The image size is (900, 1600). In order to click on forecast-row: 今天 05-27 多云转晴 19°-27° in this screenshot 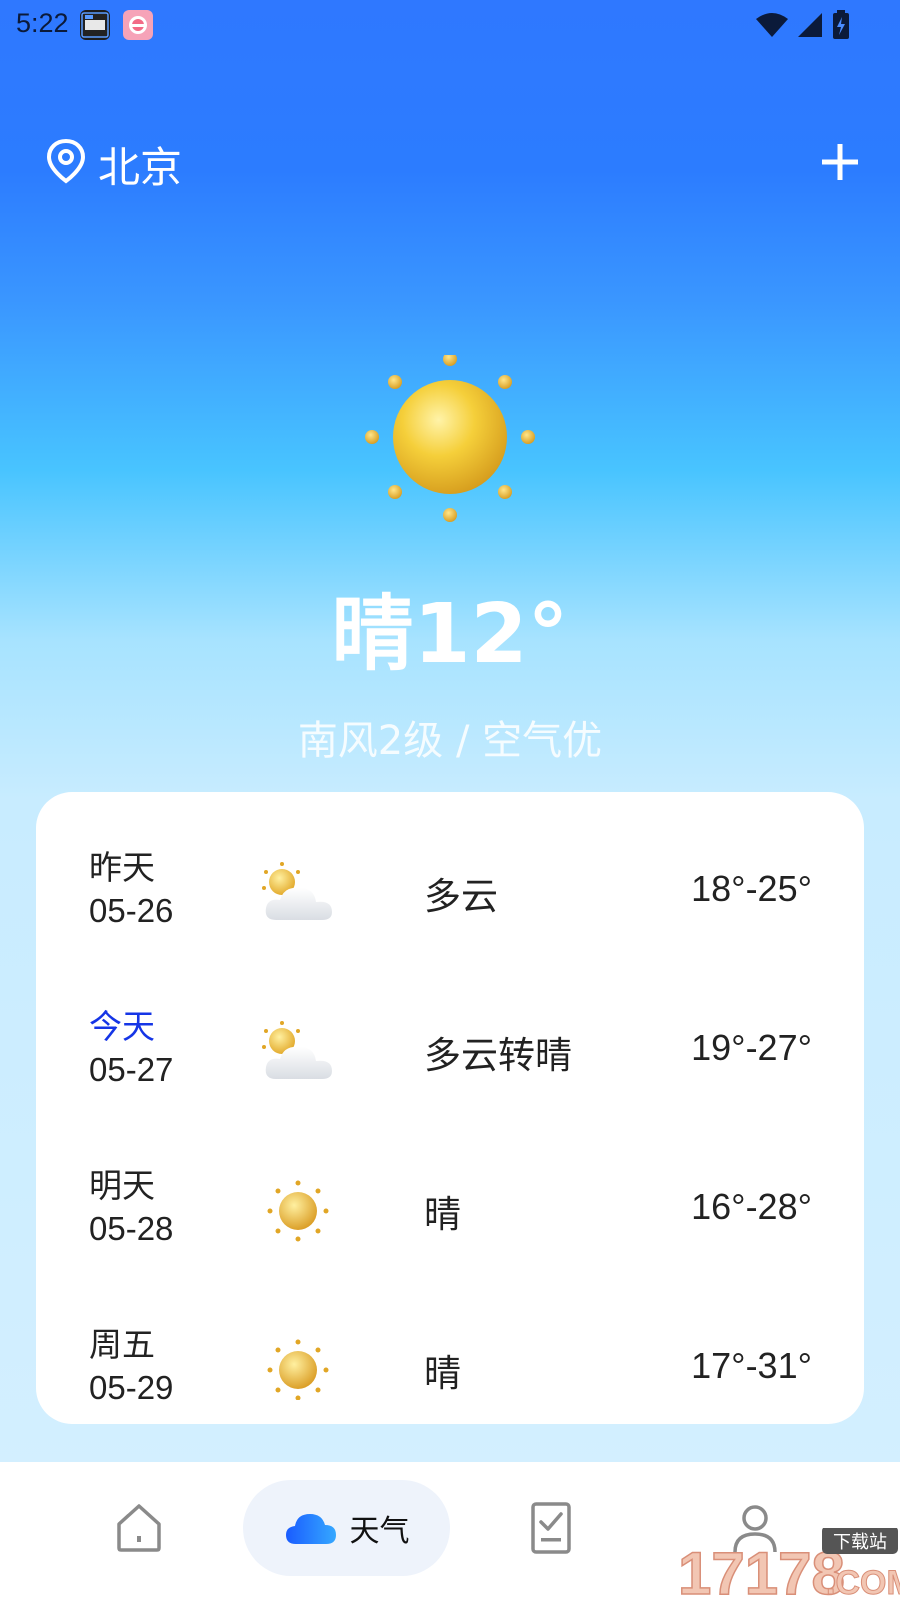, I will do `click(450, 1030)`.